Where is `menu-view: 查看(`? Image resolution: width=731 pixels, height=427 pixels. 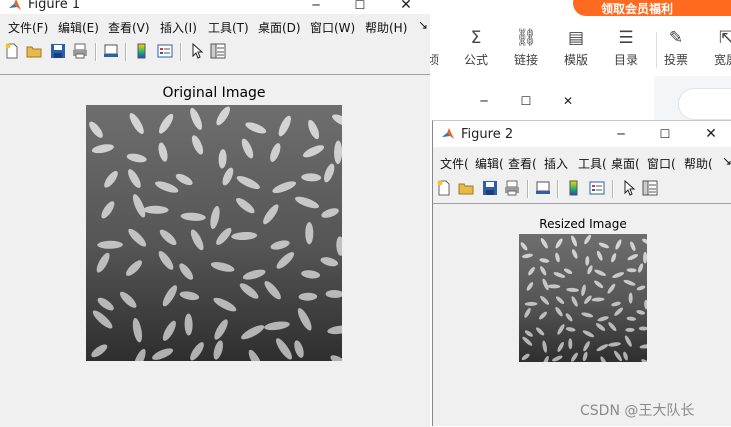 menu-view: 查看( is located at coordinates (522, 163).